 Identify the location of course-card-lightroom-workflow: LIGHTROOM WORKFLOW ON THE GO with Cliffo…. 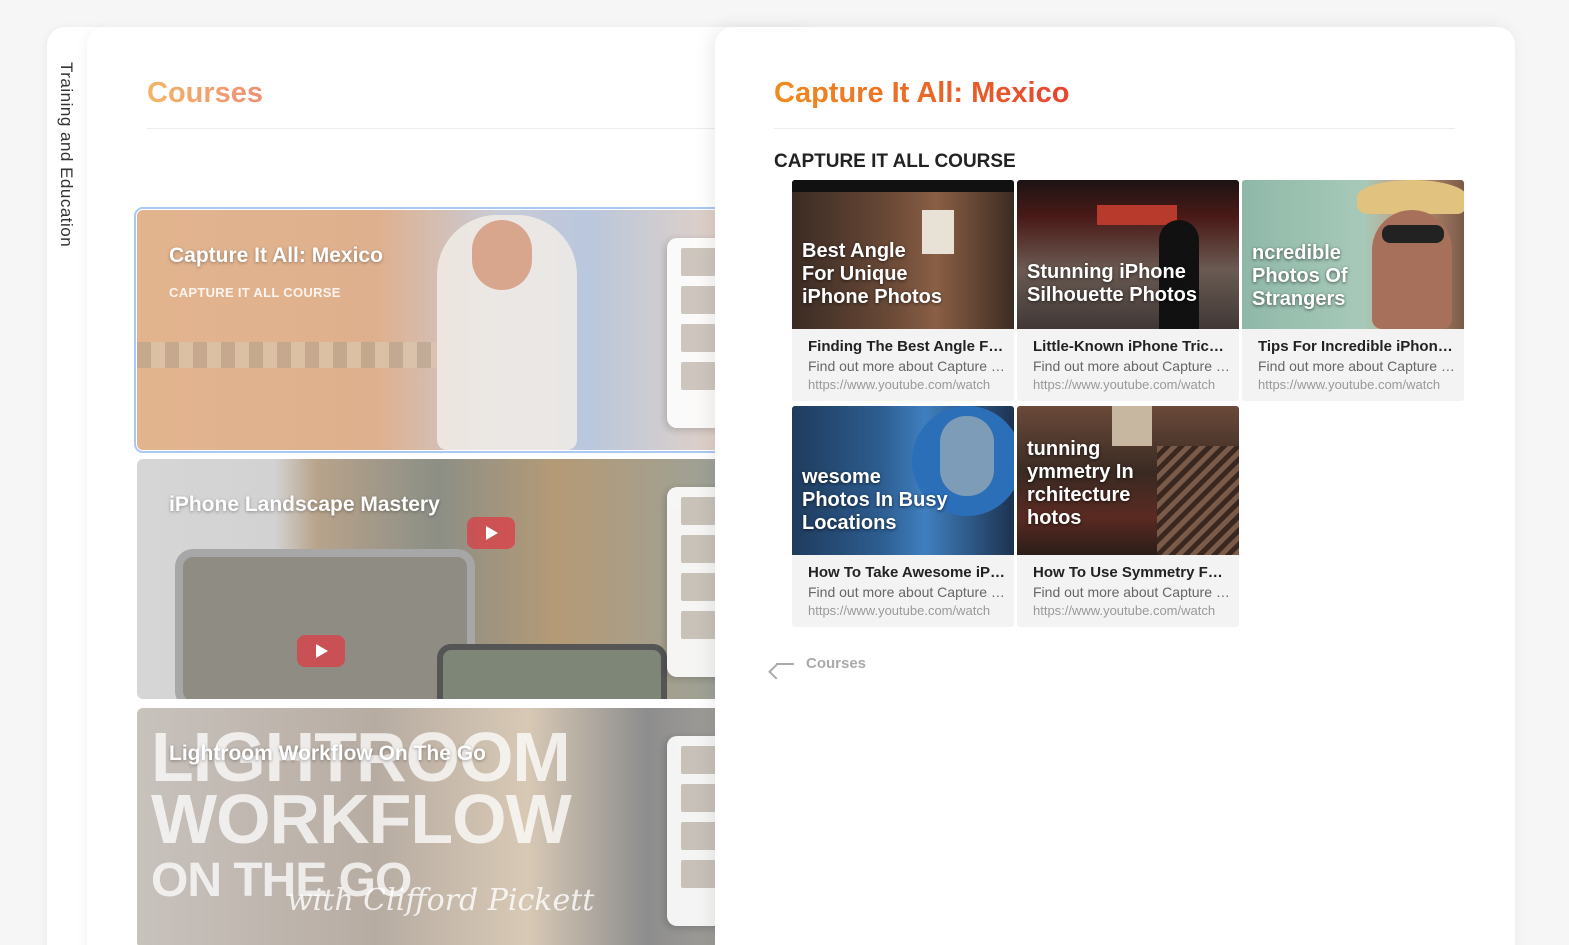
(437, 826).